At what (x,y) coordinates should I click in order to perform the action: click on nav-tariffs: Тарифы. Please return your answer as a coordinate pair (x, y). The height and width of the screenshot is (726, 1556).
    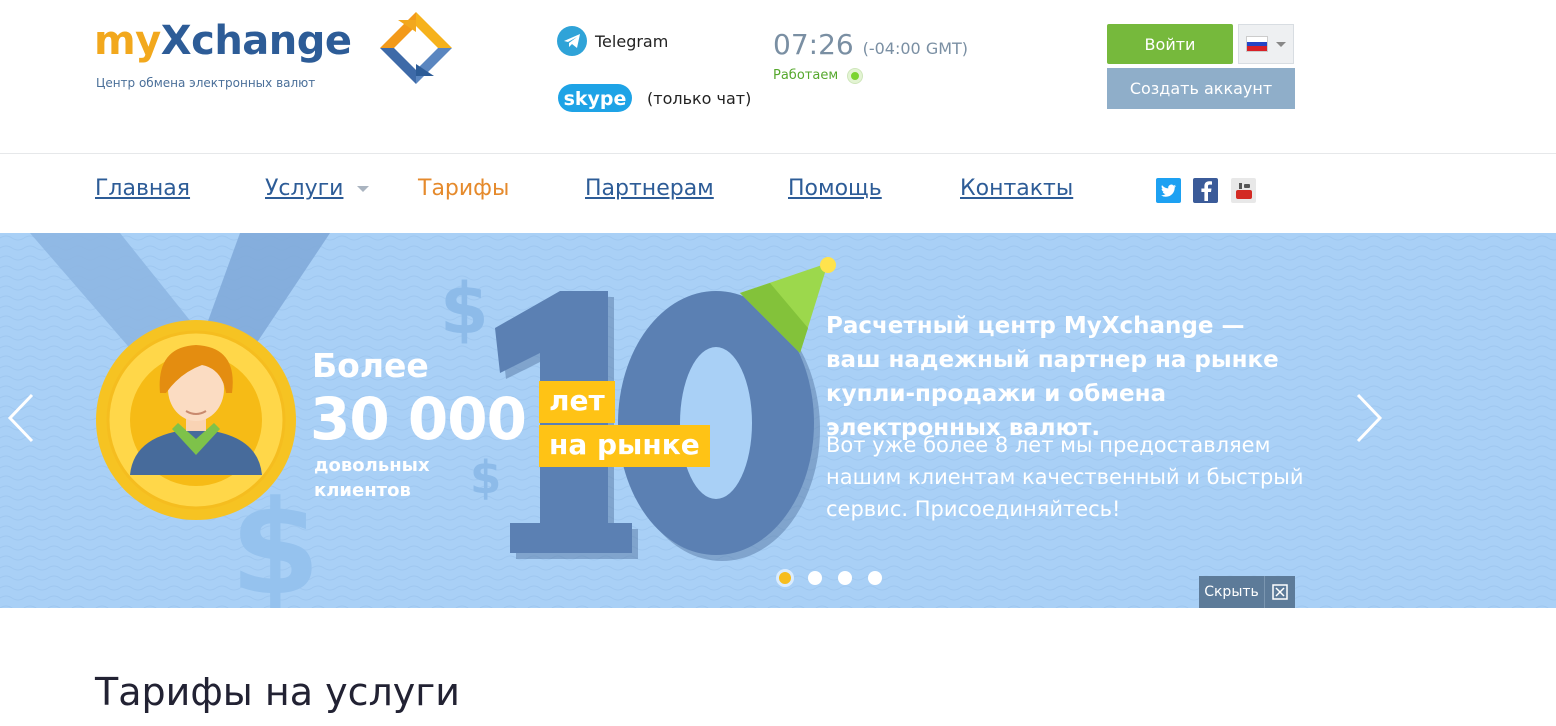
    Looking at the image, I should click on (463, 188).